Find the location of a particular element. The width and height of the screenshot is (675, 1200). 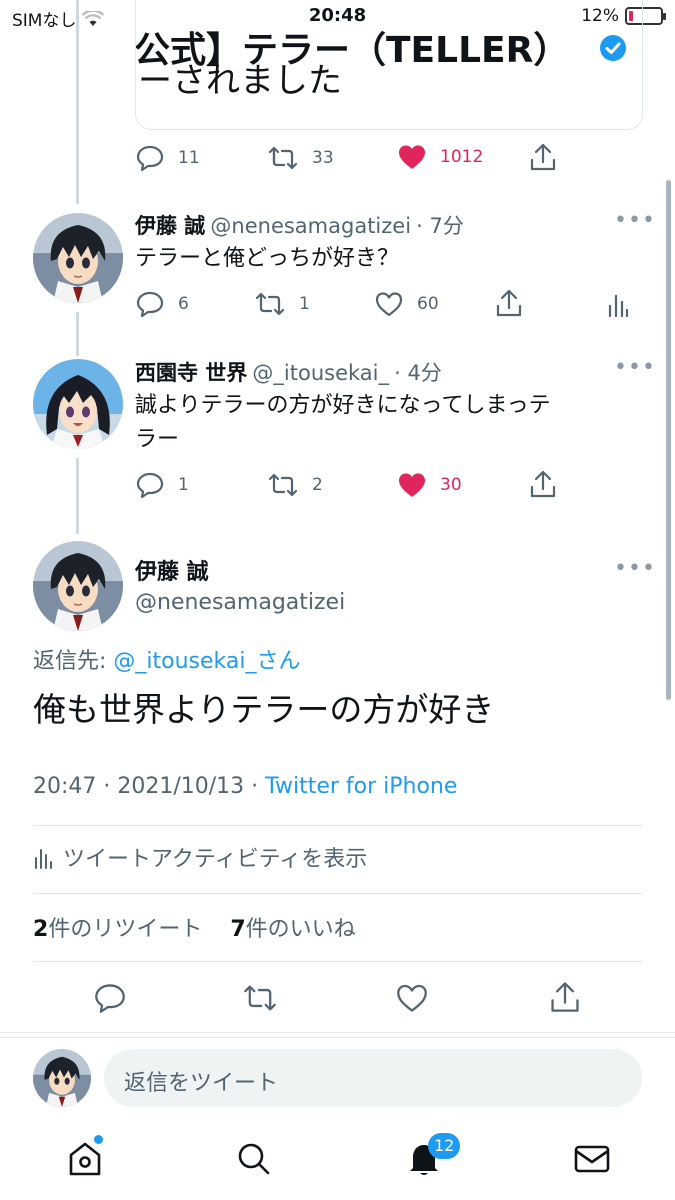

reply-input: 返信をツイート is located at coordinates (373, 1078).